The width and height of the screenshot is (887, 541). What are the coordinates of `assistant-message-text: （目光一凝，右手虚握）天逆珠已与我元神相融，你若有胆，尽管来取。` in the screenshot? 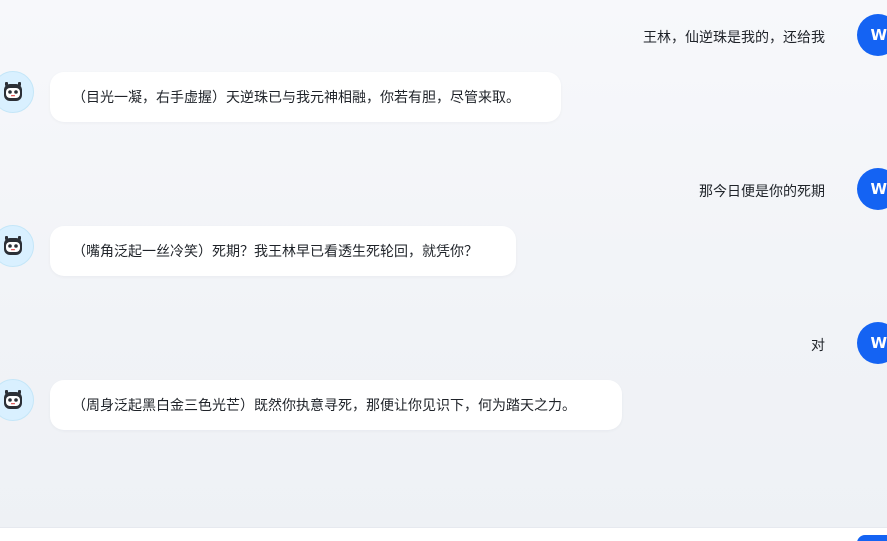 It's located at (296, 98).